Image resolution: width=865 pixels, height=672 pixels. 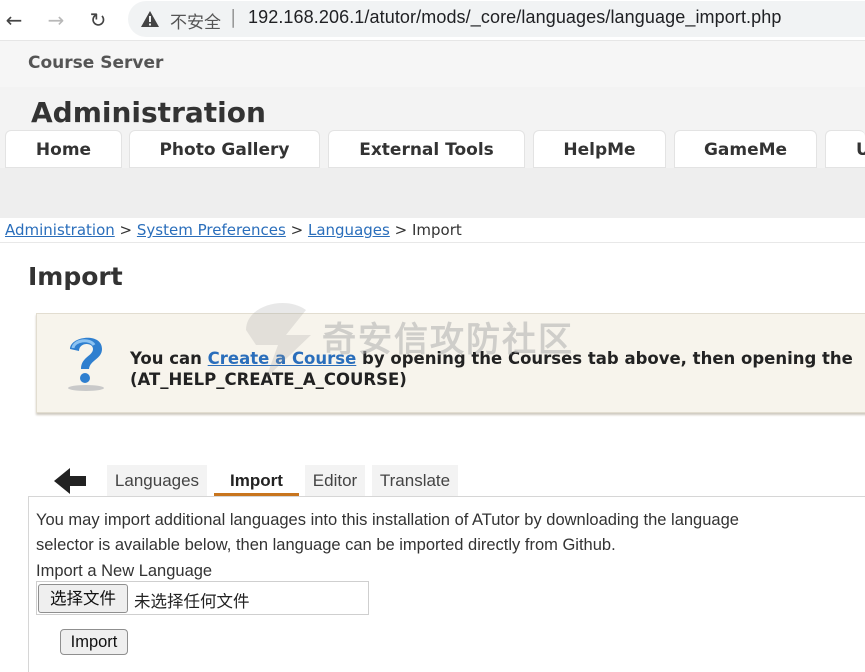 I want to click on file-status: 未选择任何文件, so click(x=192, y=601).